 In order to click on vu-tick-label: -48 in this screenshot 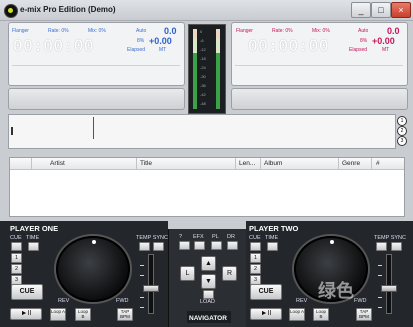, I will do `click(203, 103)`.